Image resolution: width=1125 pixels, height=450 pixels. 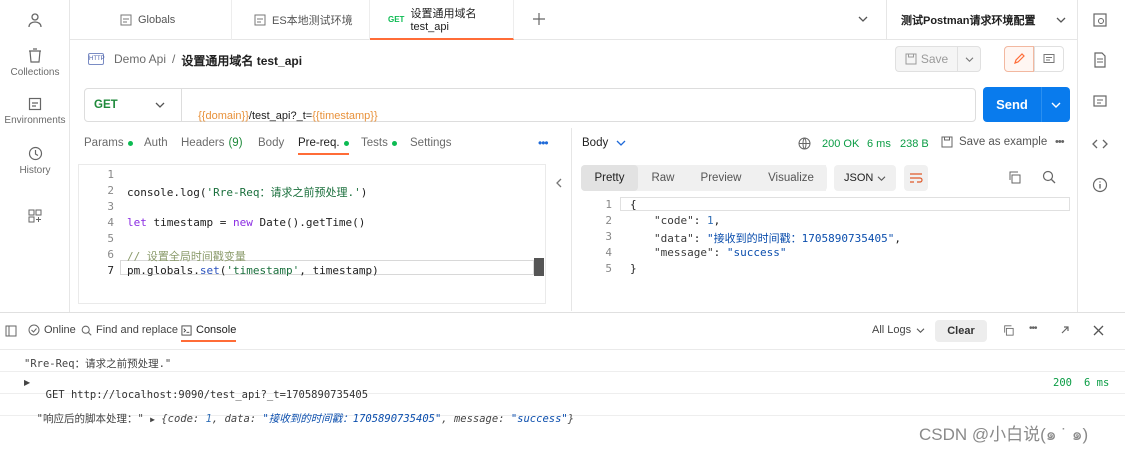 What do you see at coordinates (203, 143) in the screenshot?
I see `tab-label: Headers` at bounding box center [203, 143].